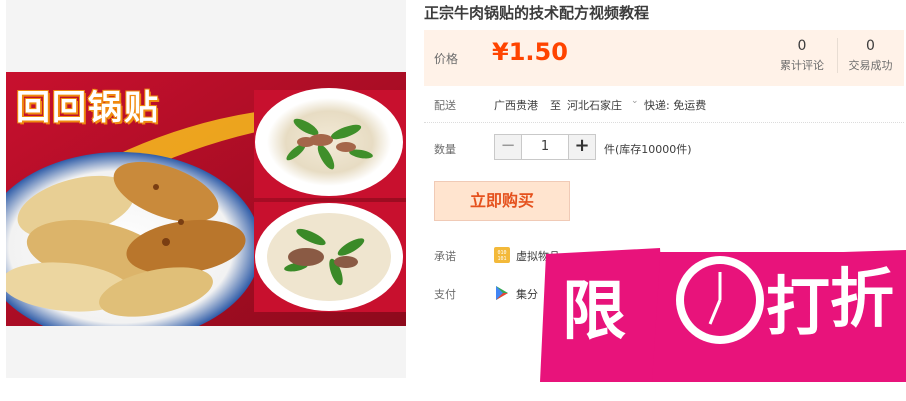 The image size is (906, 401). I want to click on price-box: 价格 ¥1.50 0 累计评论 0 交易成功, so click(664, 58).